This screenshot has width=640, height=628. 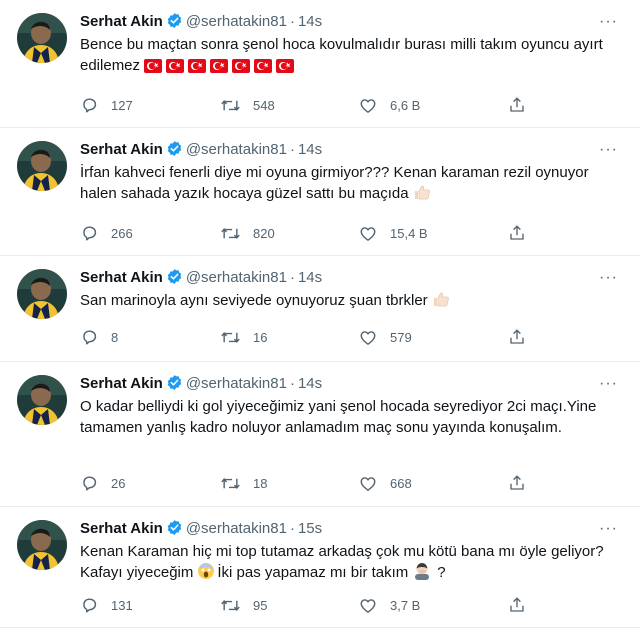 I want to click on like-button: 15,4 B, so click(x=393, y=233).